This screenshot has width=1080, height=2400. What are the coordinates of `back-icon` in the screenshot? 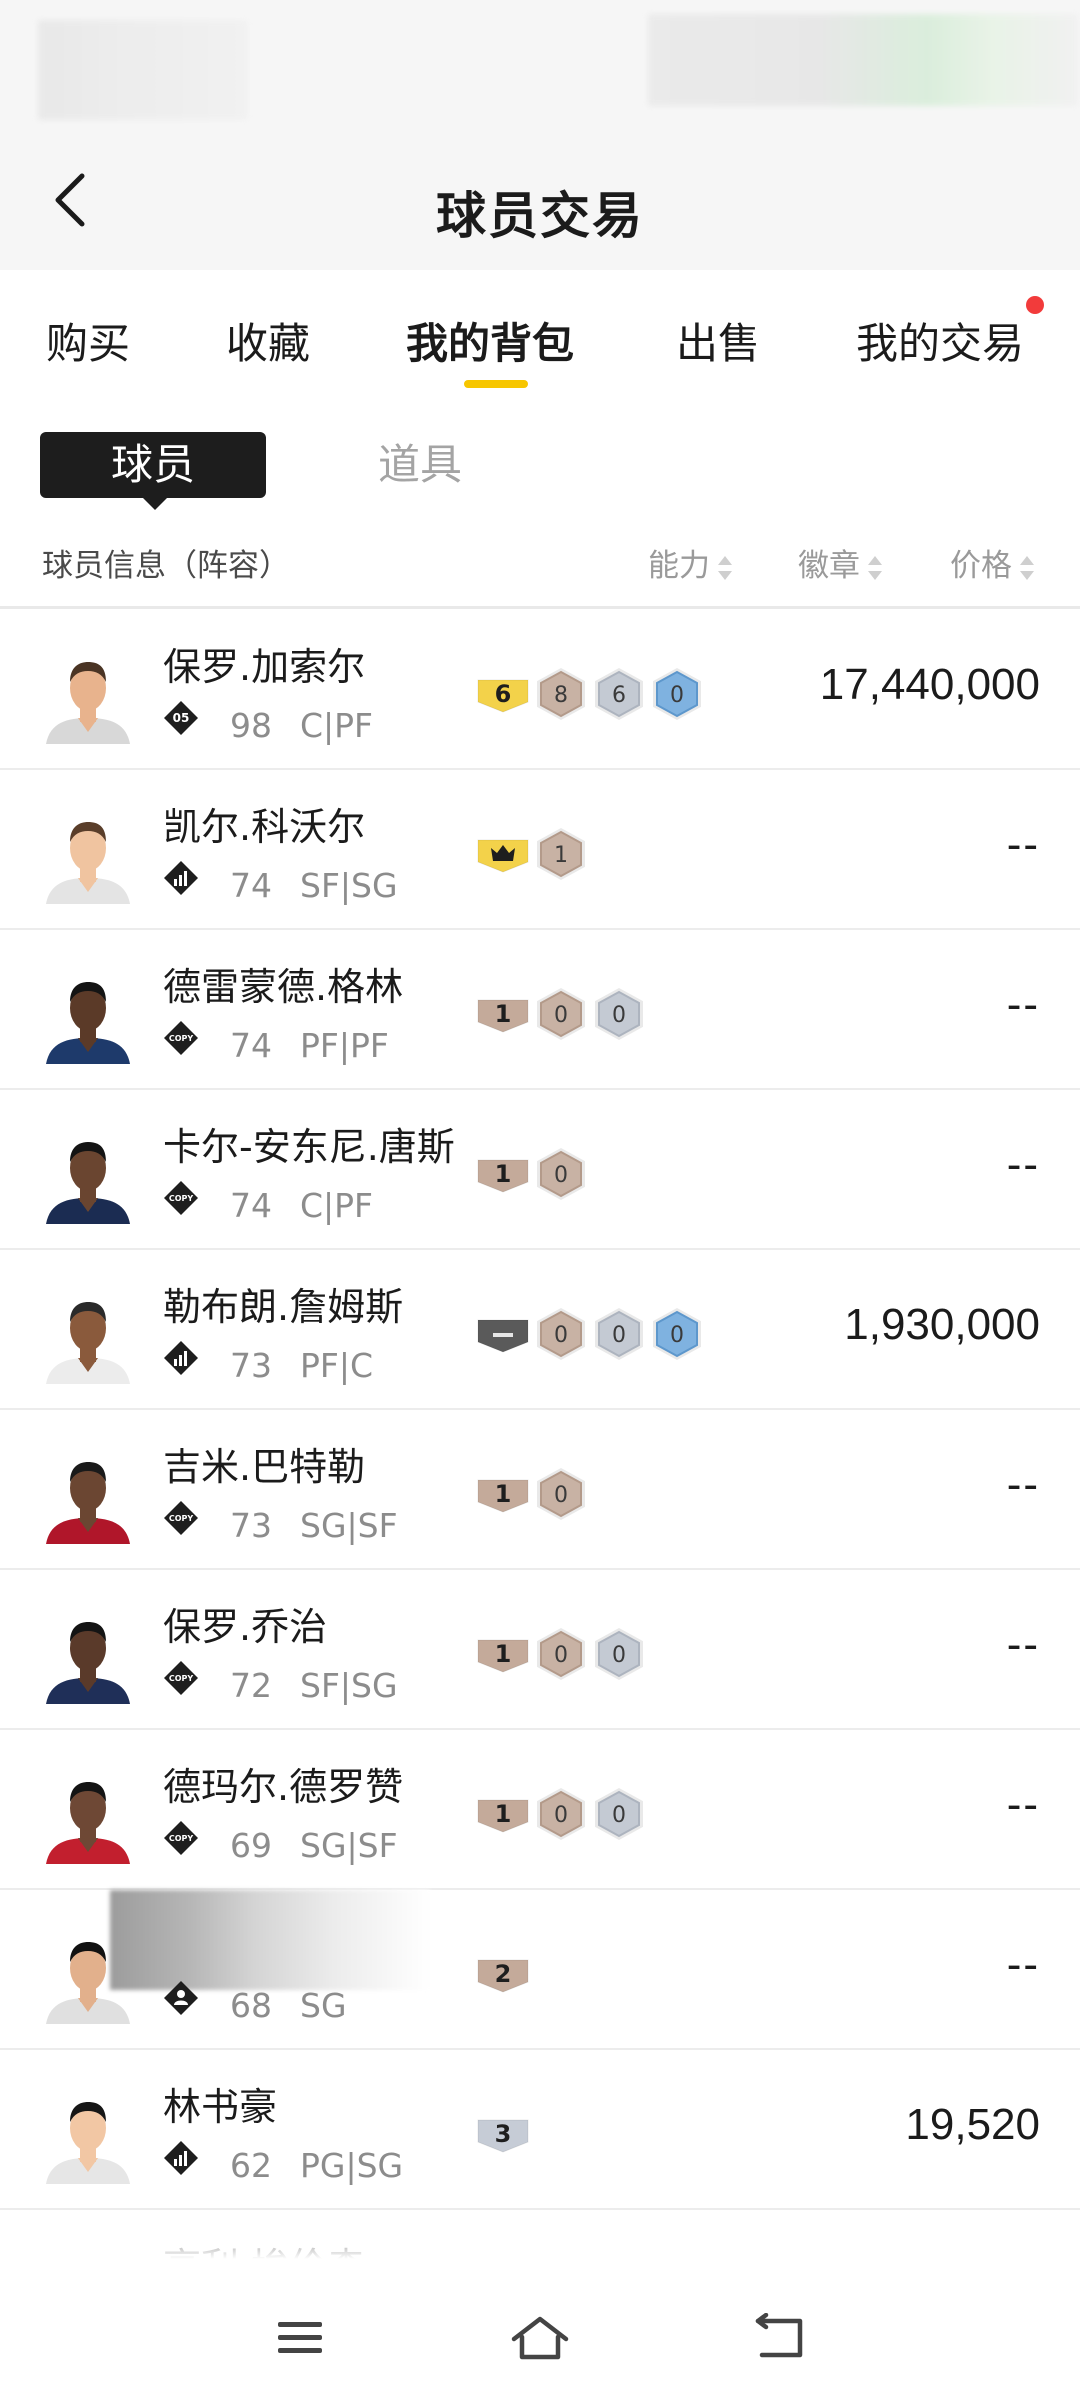 It's located at (779, 2335).